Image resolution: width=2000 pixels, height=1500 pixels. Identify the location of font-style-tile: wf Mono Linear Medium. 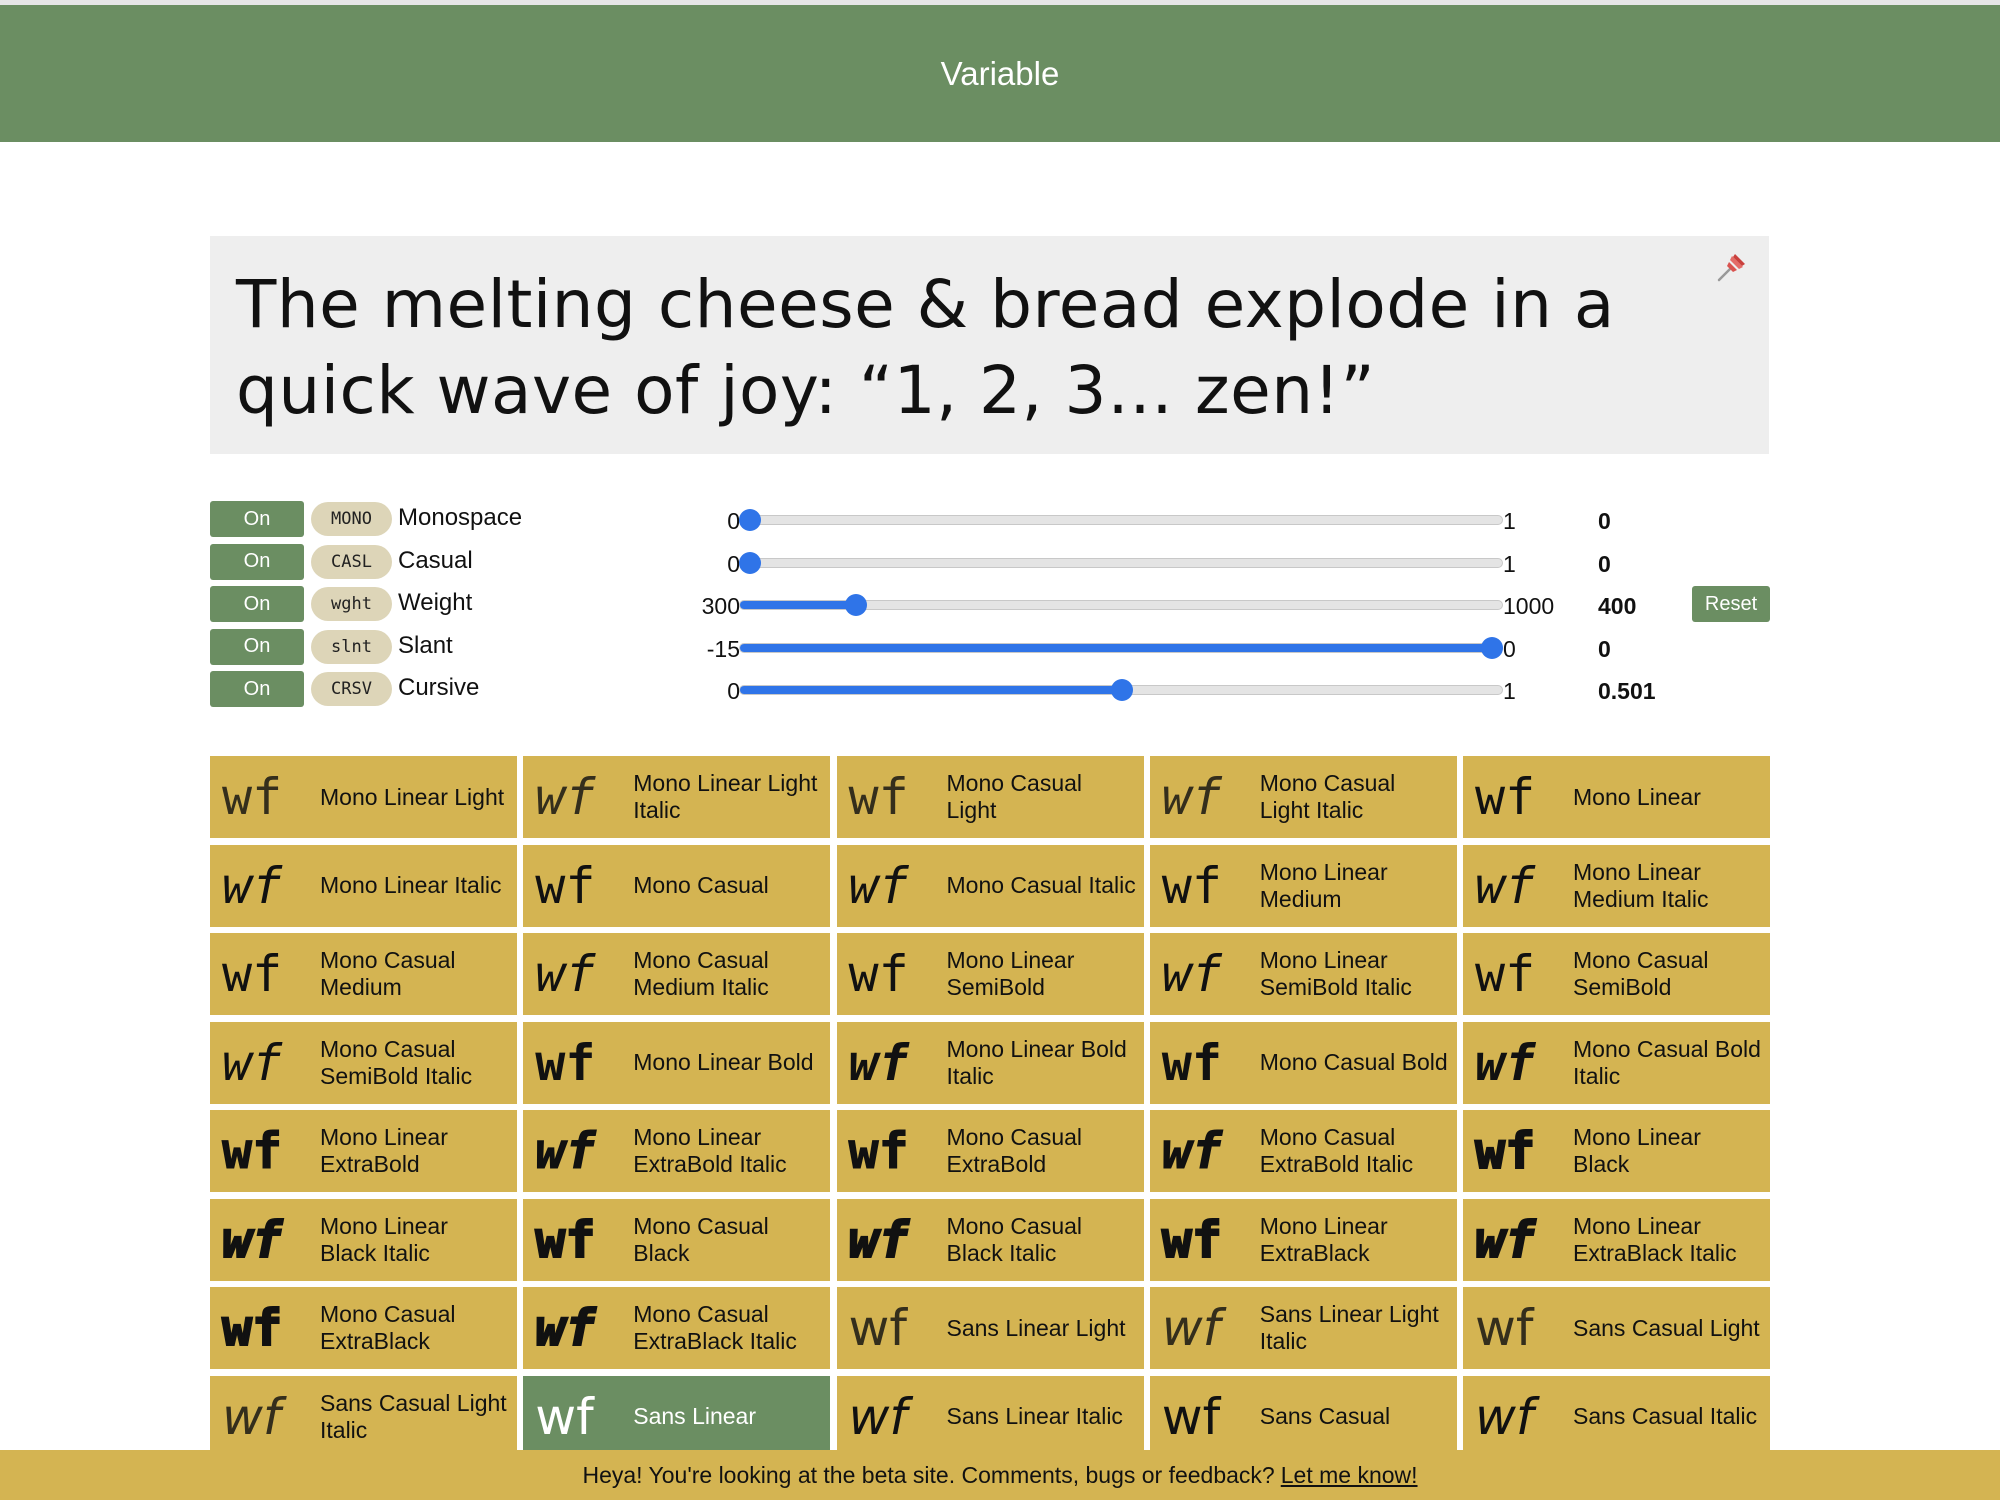
(1303, 885).